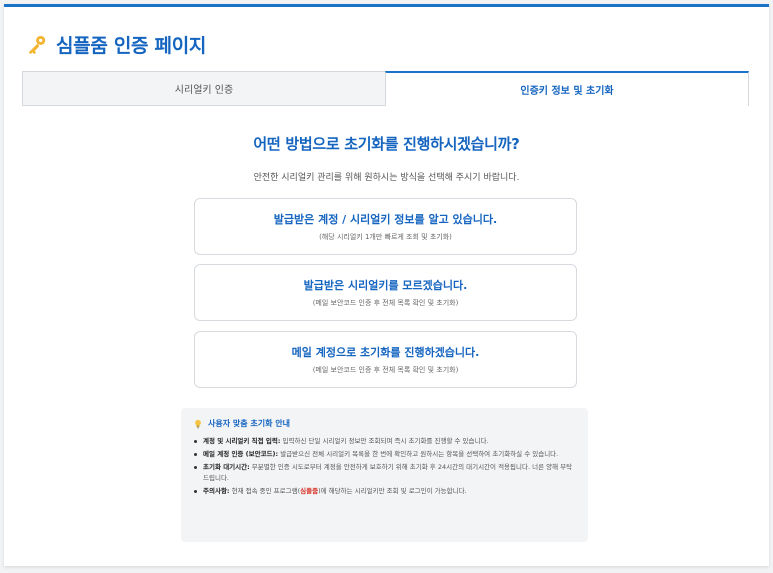 This screenshot has width=773, height=573. What do you see at coordinates (386, 178) in the screenshot?
I see `question-subtitle: 안전한 시리얼키 관리를 위해 원하시는 방식을 선택해 주시기 바랍니다.` at bounding box center [386, 178].